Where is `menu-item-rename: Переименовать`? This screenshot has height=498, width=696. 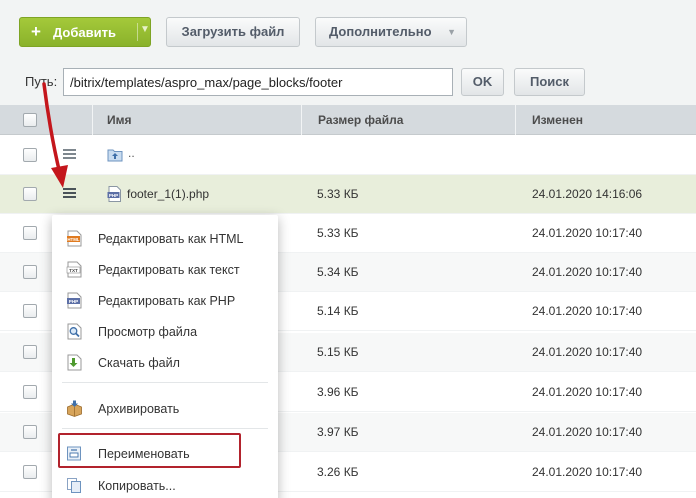 menu-item-rename: Переименовать is located at coordinates (165, 453).